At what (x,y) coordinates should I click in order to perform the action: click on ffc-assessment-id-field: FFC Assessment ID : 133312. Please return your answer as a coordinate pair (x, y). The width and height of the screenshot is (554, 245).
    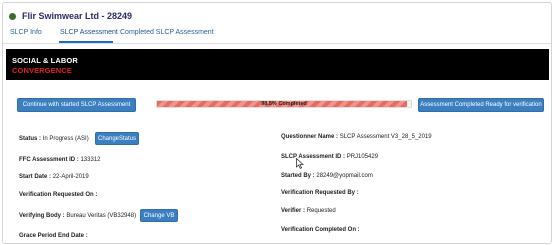
    Looking at the image, I should click on (60, 160).